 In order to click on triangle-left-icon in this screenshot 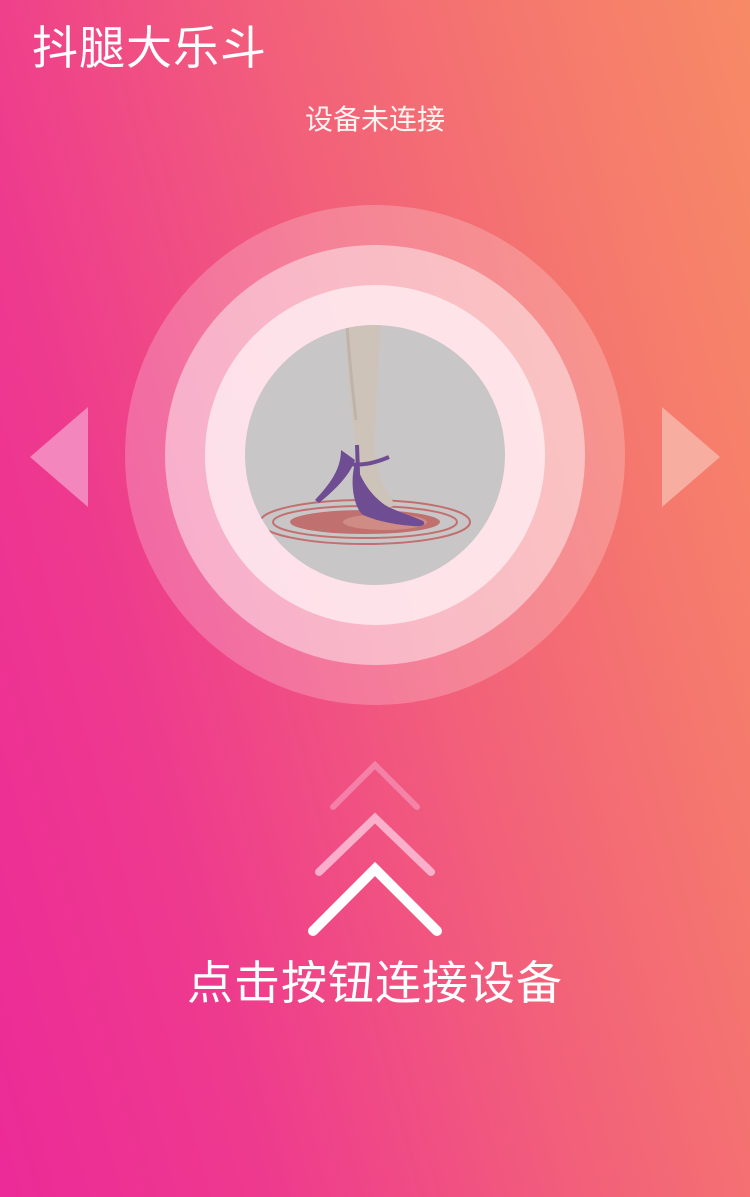, I will do `click(59, 457)`.